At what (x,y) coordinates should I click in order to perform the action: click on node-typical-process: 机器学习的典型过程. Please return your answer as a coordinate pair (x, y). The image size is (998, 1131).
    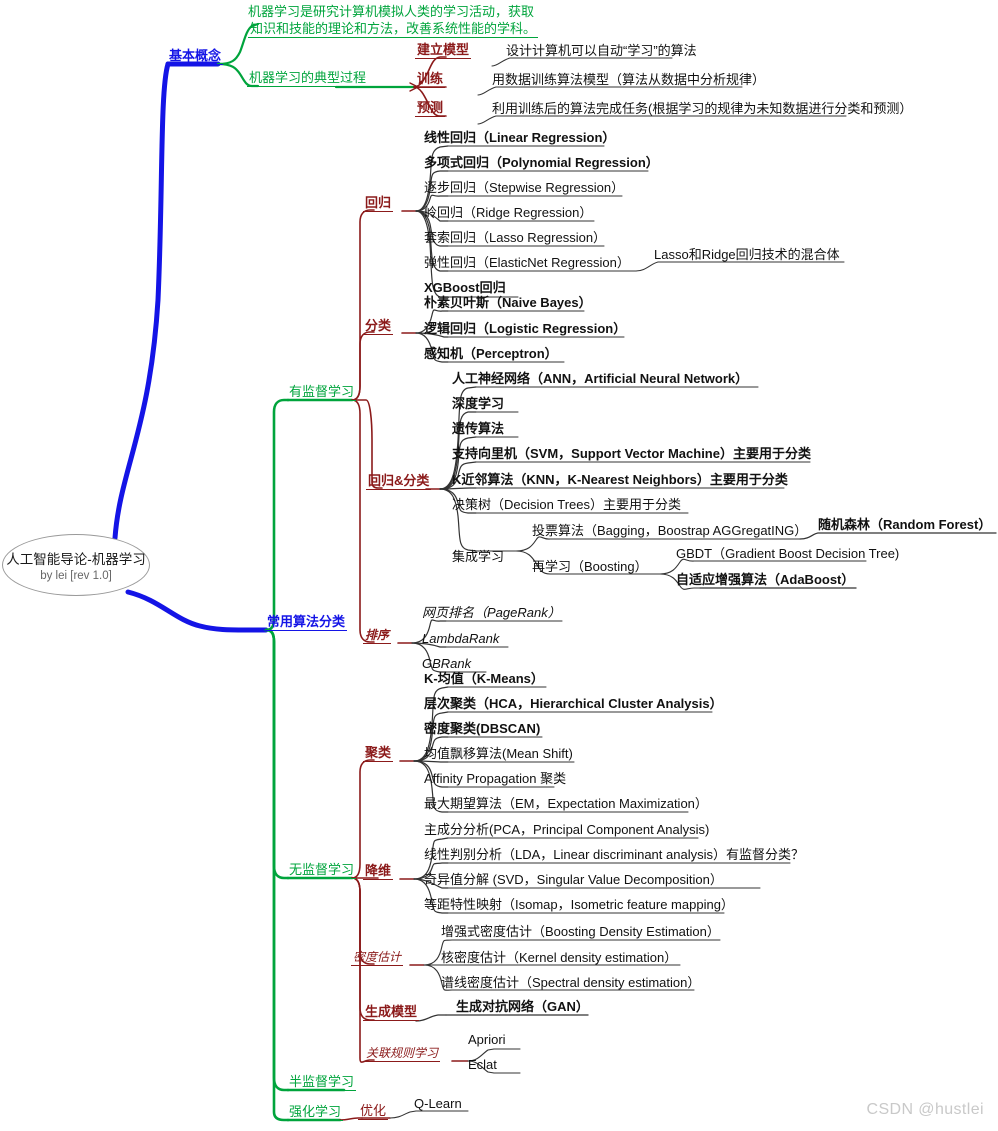
    Looking at the image, I should click on (308, 79).